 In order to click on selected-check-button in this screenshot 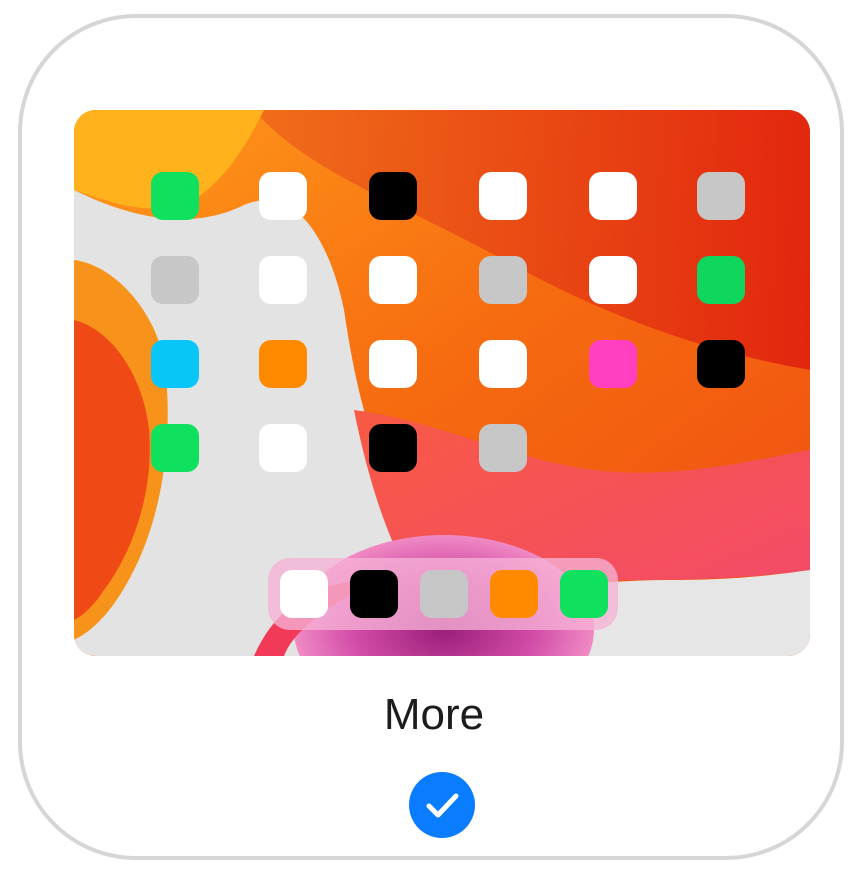, I will do `click(442, 805)`.